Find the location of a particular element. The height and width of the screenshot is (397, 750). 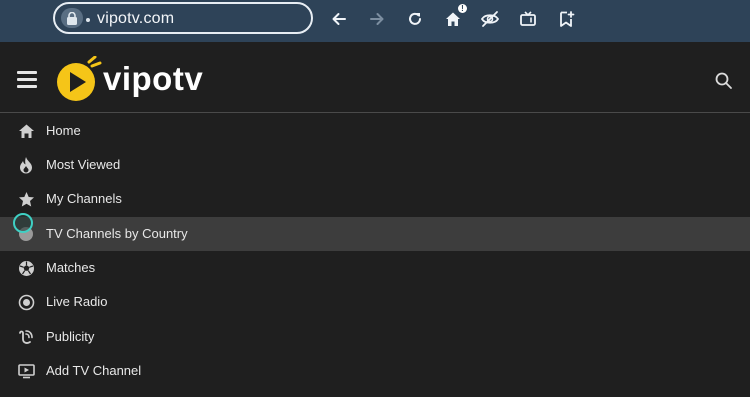

tv-mode-button is located at coordinates (528, 19).